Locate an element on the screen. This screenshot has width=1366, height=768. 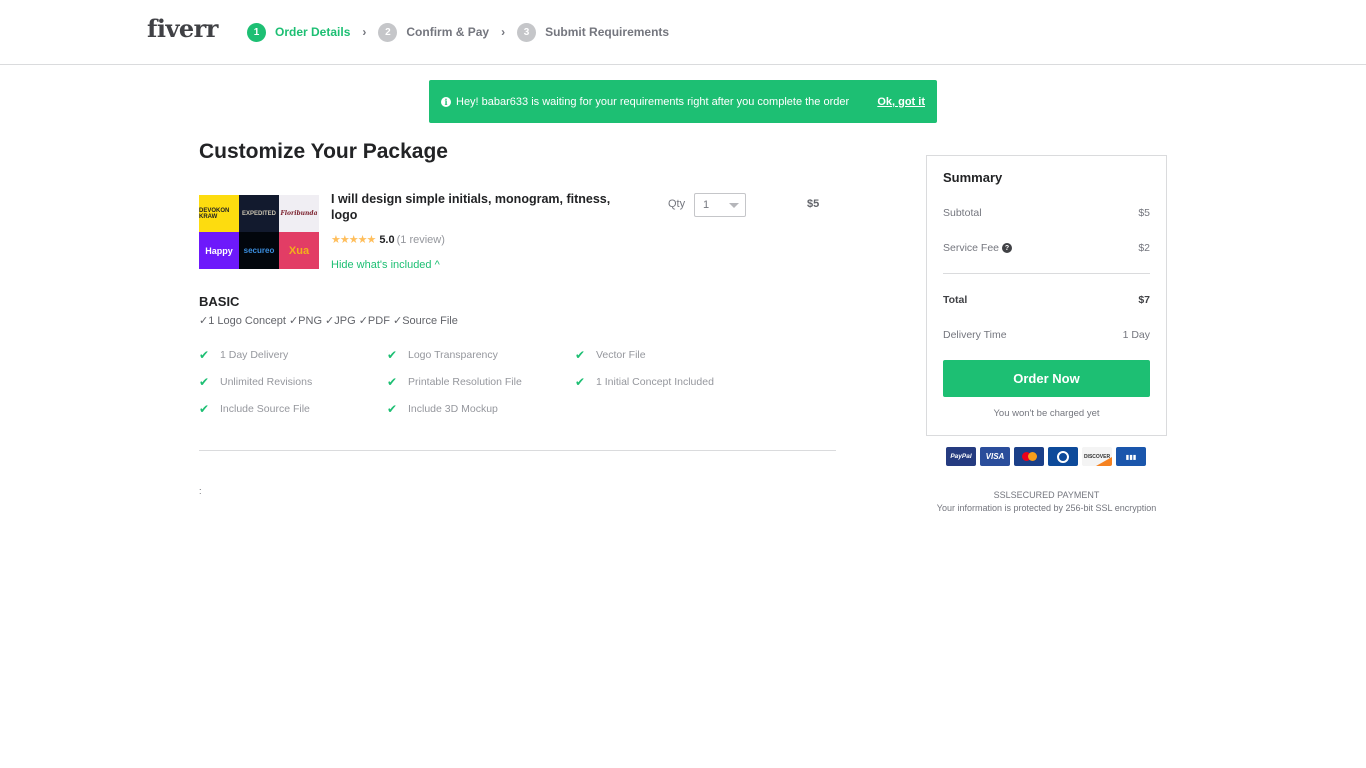
feature-label: 1 Initial Concept Included is located at coordinates (655, 382).